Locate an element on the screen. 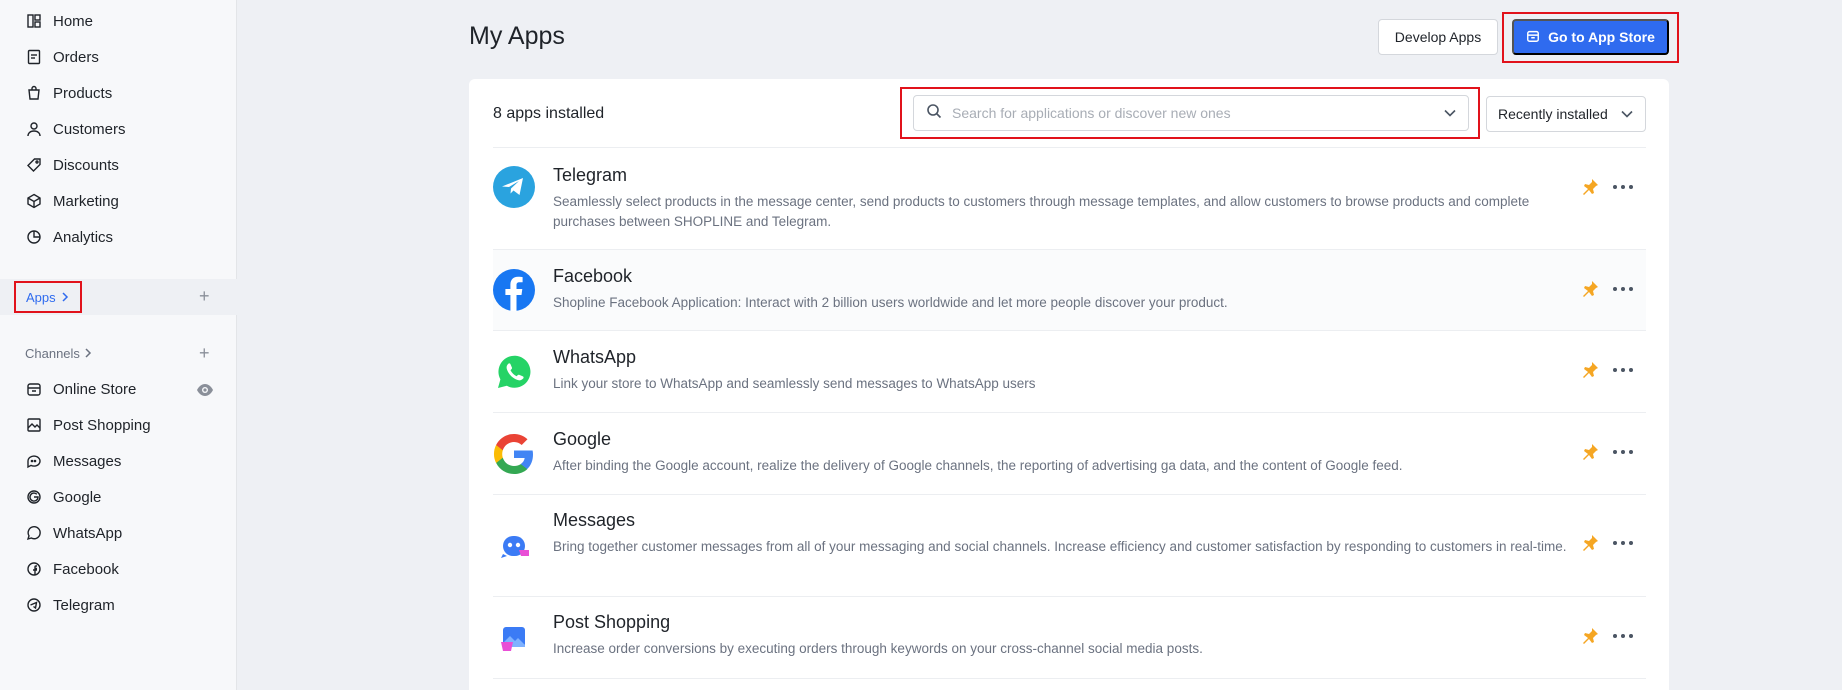  search-icon is located at coordinates (934, 113).